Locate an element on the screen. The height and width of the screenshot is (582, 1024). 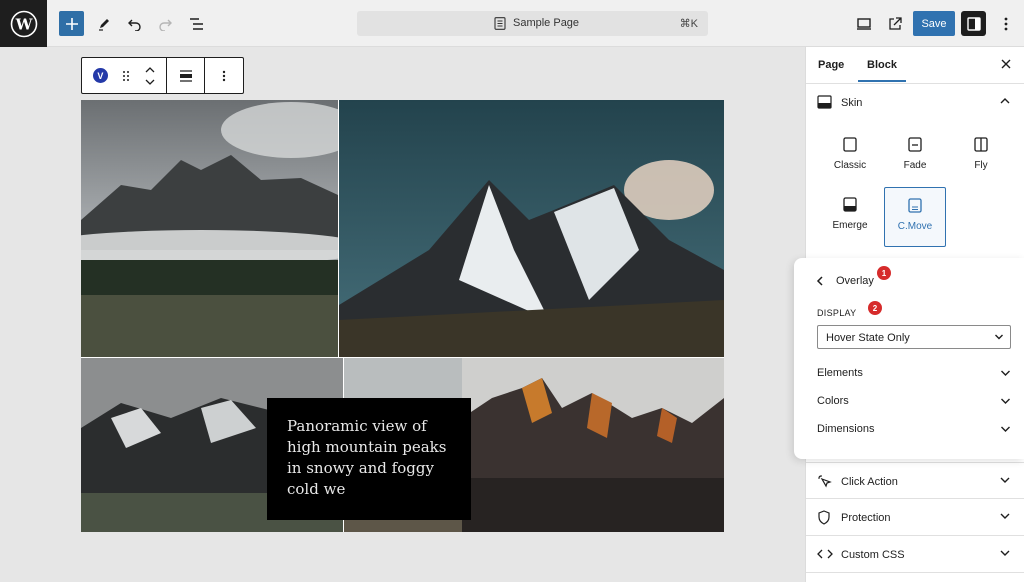
drag-handle is located at coordinates (126, 75).